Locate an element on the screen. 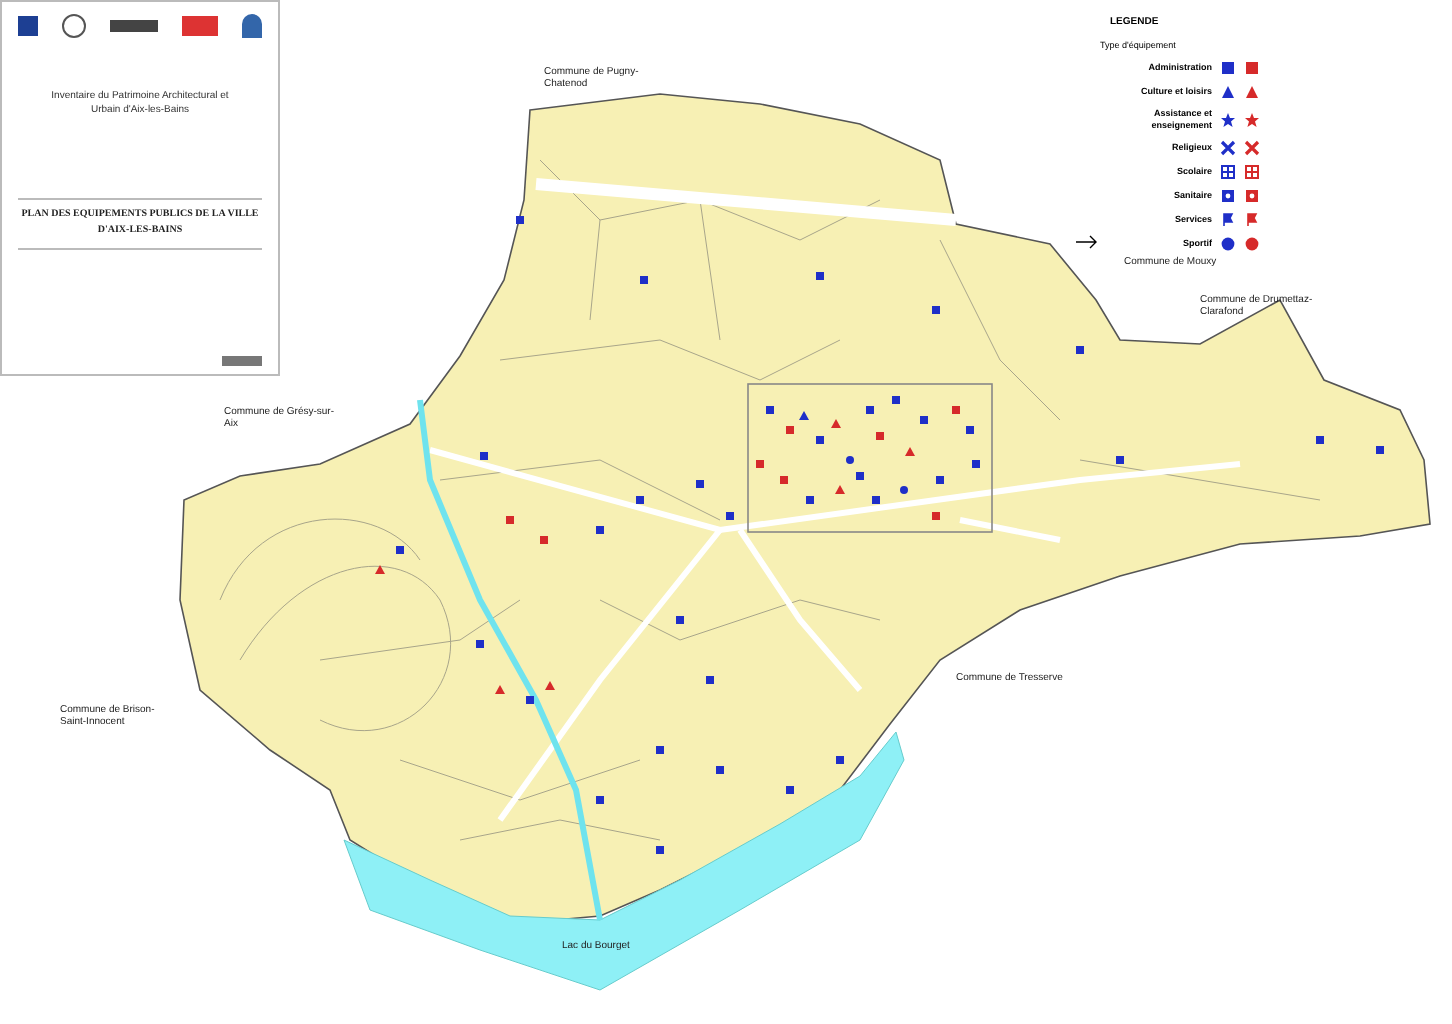 This screenshot has height=1024, width=1452. arch-logo-icon is located at coordinates (252, 26).